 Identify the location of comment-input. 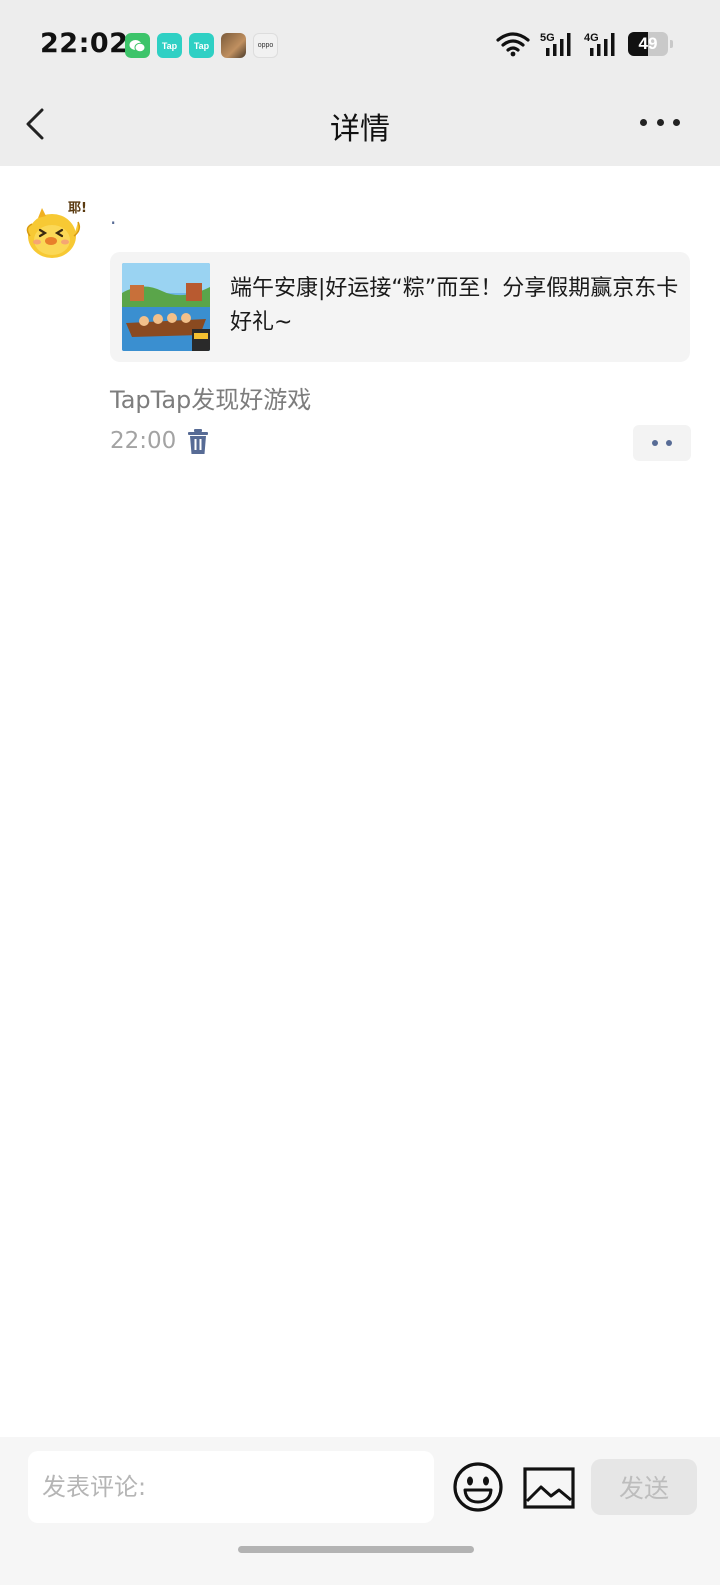
(231, 1487).